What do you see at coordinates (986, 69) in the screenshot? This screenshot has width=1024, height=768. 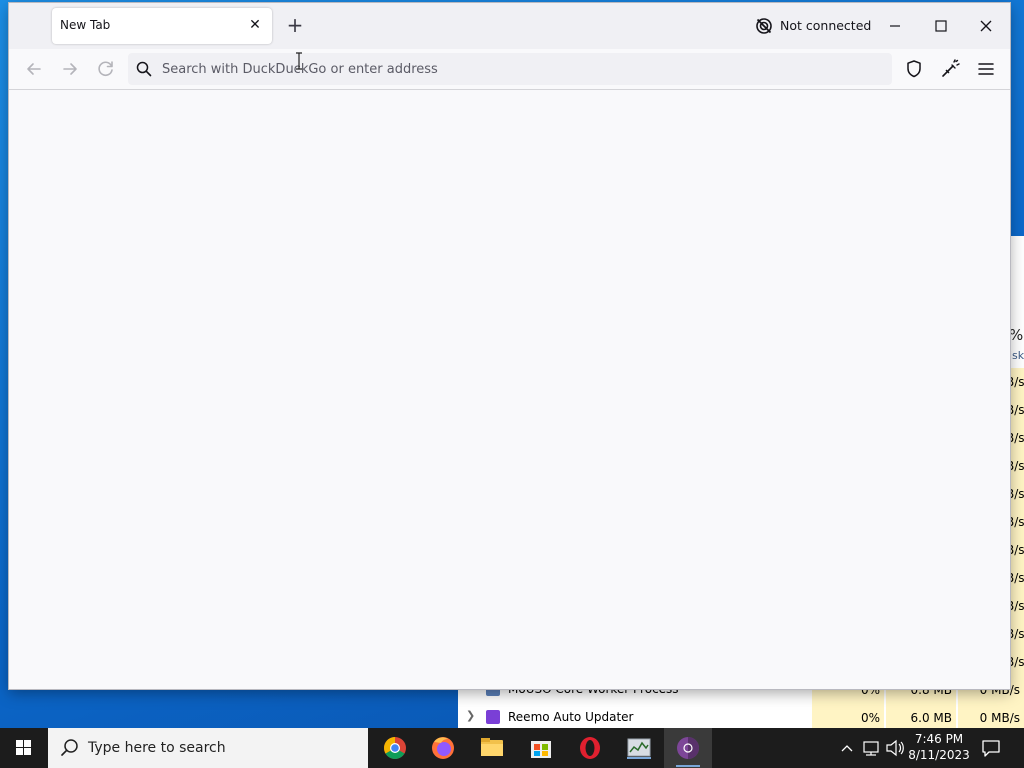 I see `hamburger-menu-icon` at bounding box center [986, 69].